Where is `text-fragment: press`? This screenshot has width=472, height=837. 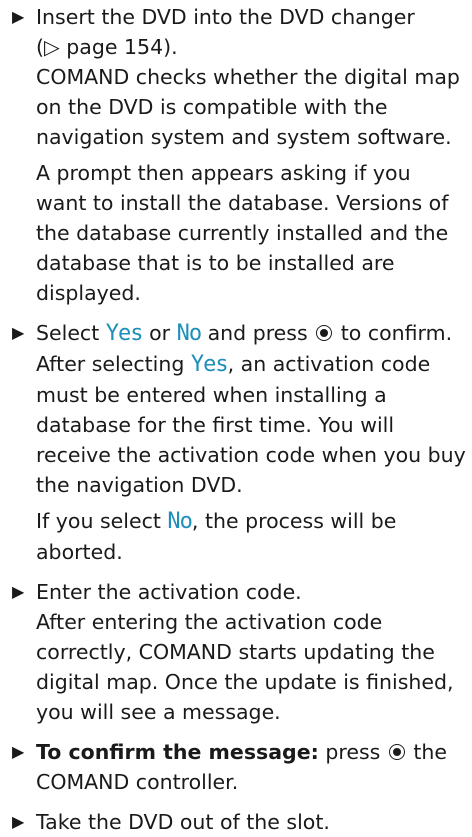
text-fragment: press is located at coordinates (353, 752).